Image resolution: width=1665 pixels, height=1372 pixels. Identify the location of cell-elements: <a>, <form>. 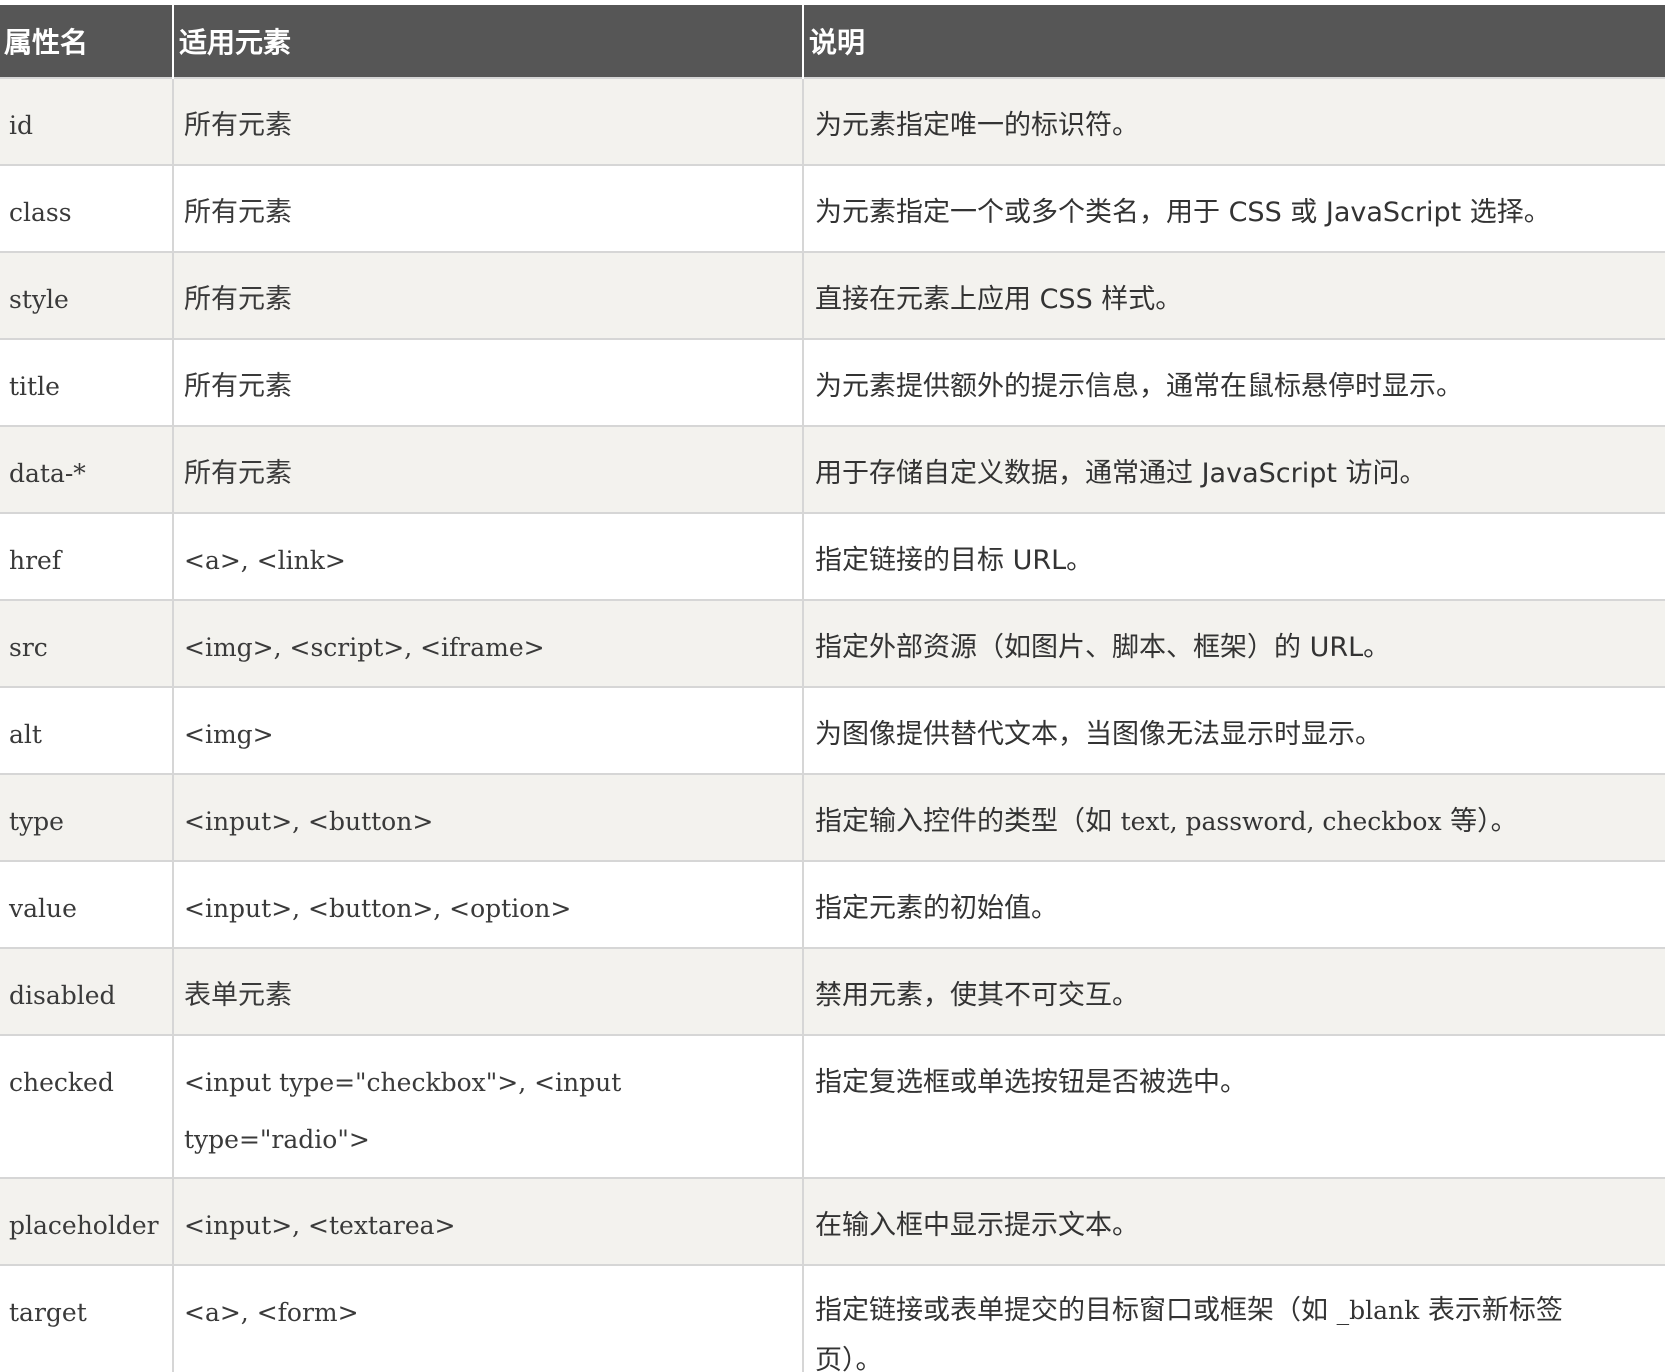
(488, 1318).